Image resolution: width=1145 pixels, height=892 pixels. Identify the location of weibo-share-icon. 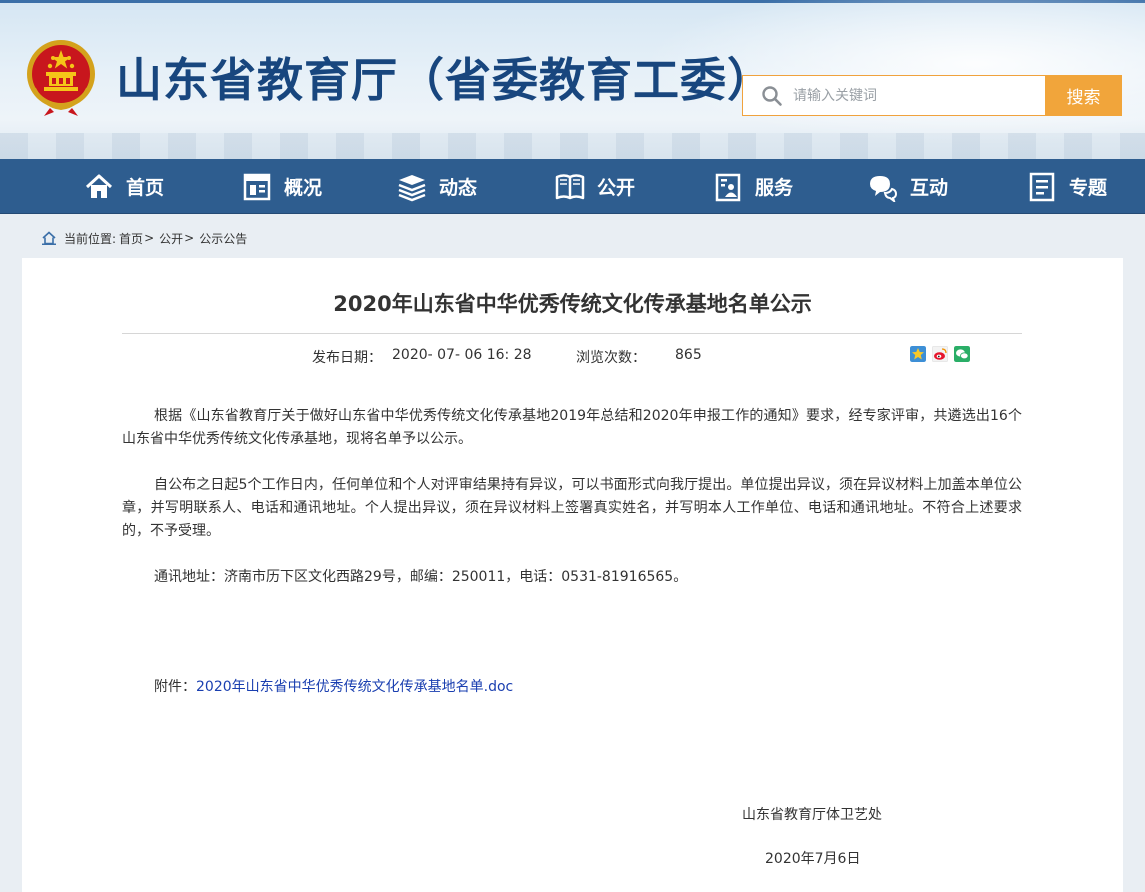
(940, 354).